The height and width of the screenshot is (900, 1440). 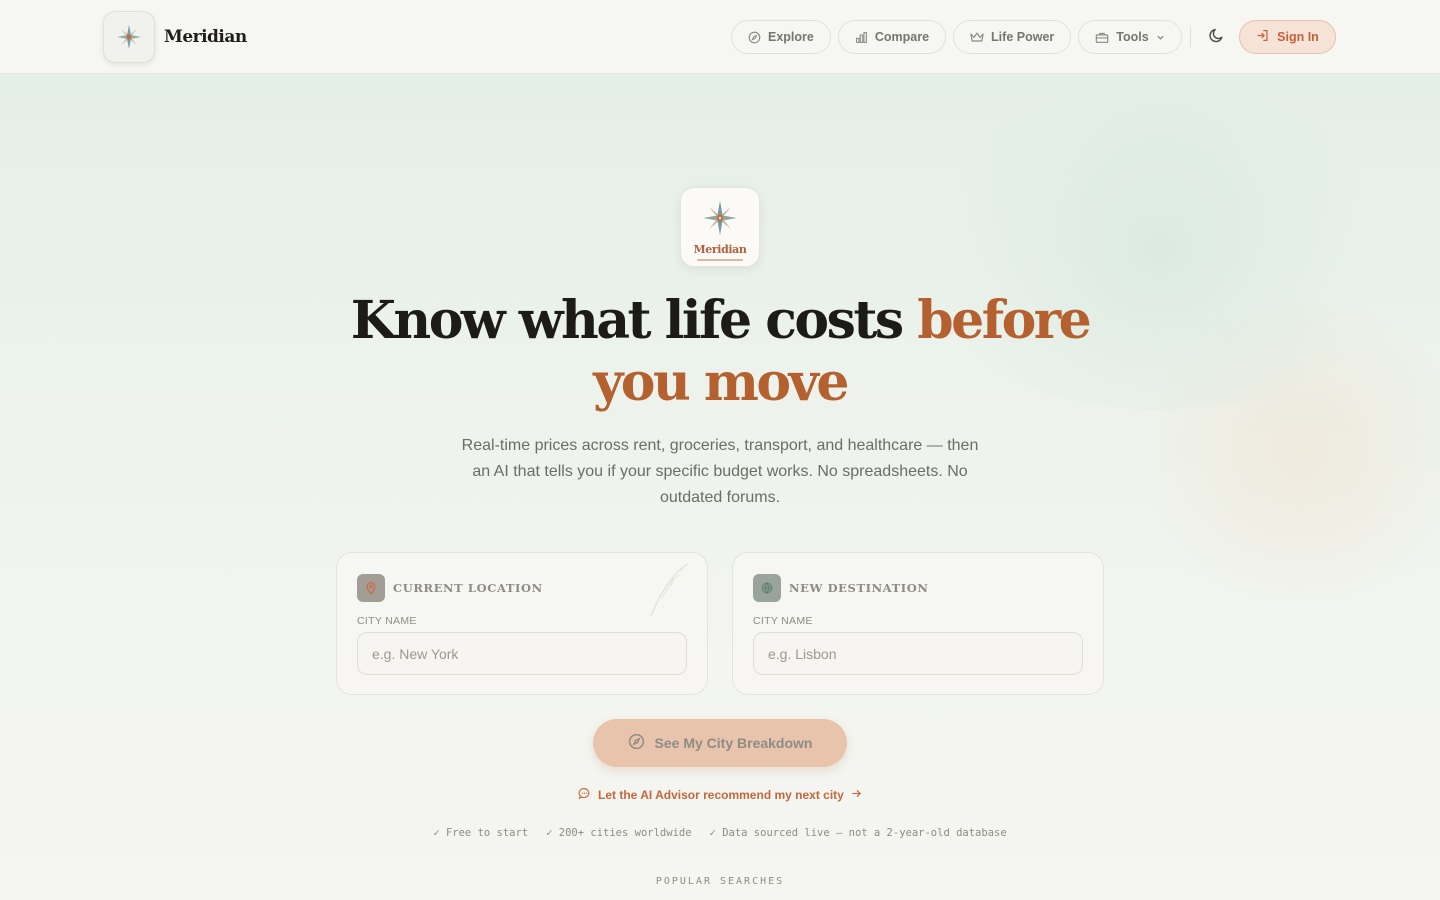 I want to click on nav-life-power: Life Power, so click(x=1012, y=37).